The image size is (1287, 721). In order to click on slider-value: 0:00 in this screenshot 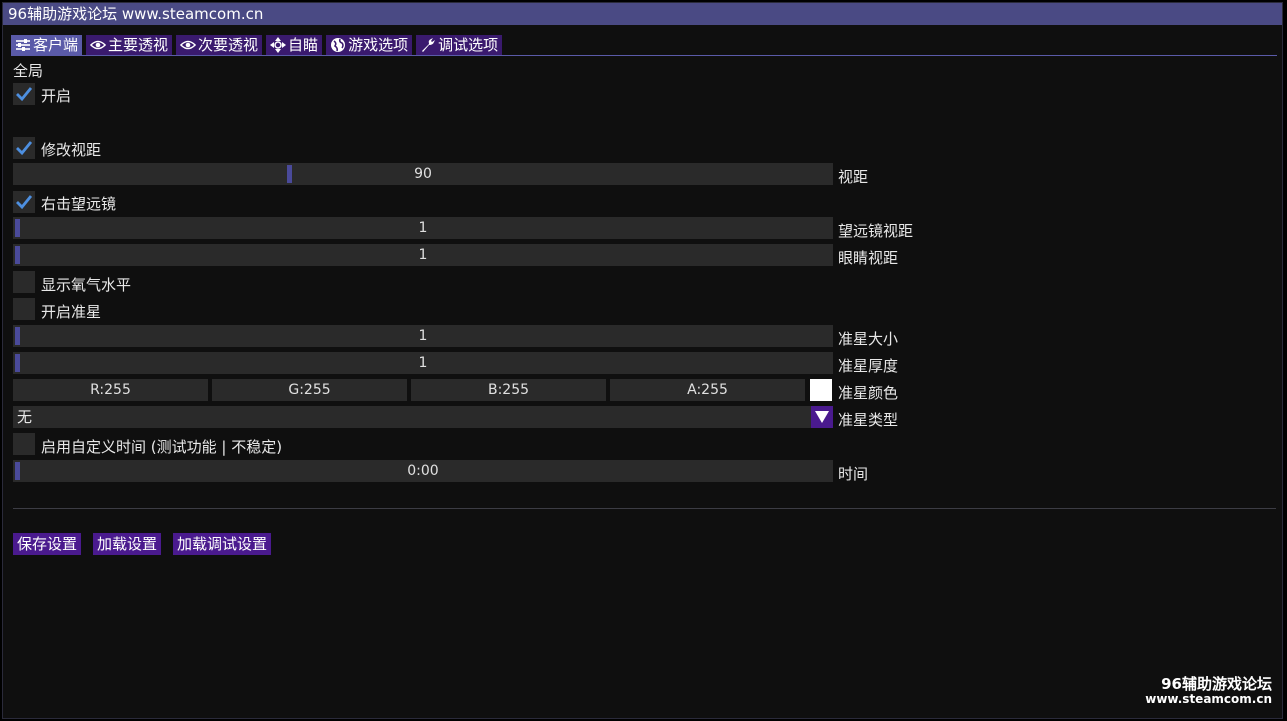, I will do `click(423, 471)`.